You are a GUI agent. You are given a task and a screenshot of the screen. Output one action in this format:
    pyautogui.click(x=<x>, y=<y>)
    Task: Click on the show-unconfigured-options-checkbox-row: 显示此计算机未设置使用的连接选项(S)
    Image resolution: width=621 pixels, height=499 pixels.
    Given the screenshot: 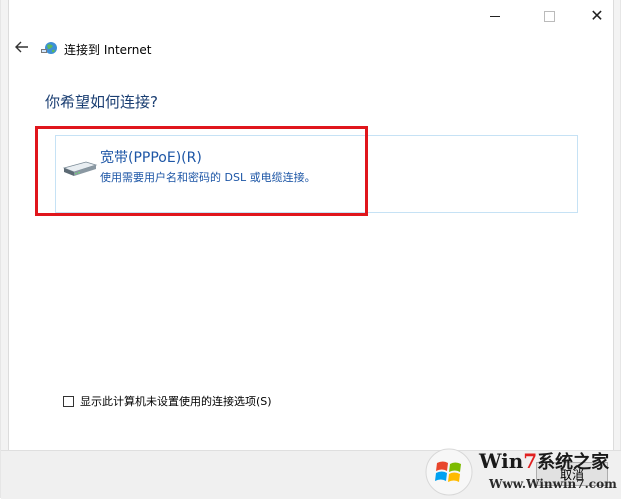 What is the action you would take?
    pyautogui.click(x=167, y=401)
    